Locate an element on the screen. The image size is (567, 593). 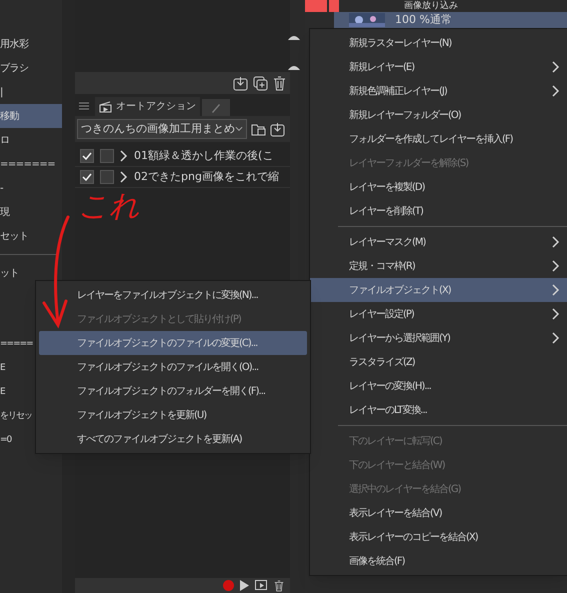
menu-item: ラスタライズ(Z) is located at coordinates (438, 362).